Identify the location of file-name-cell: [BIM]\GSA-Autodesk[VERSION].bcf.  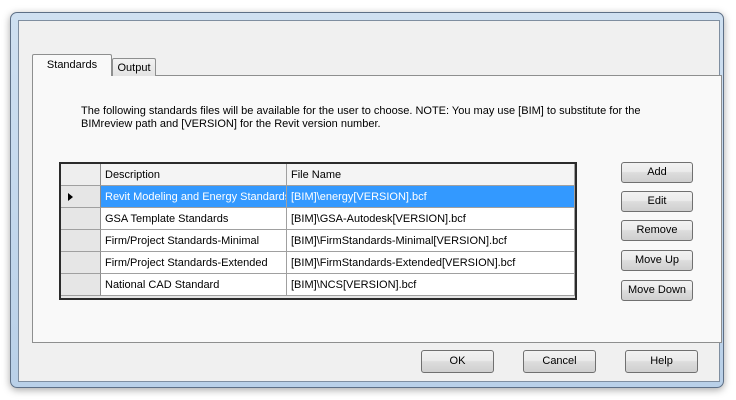
(431, 219).